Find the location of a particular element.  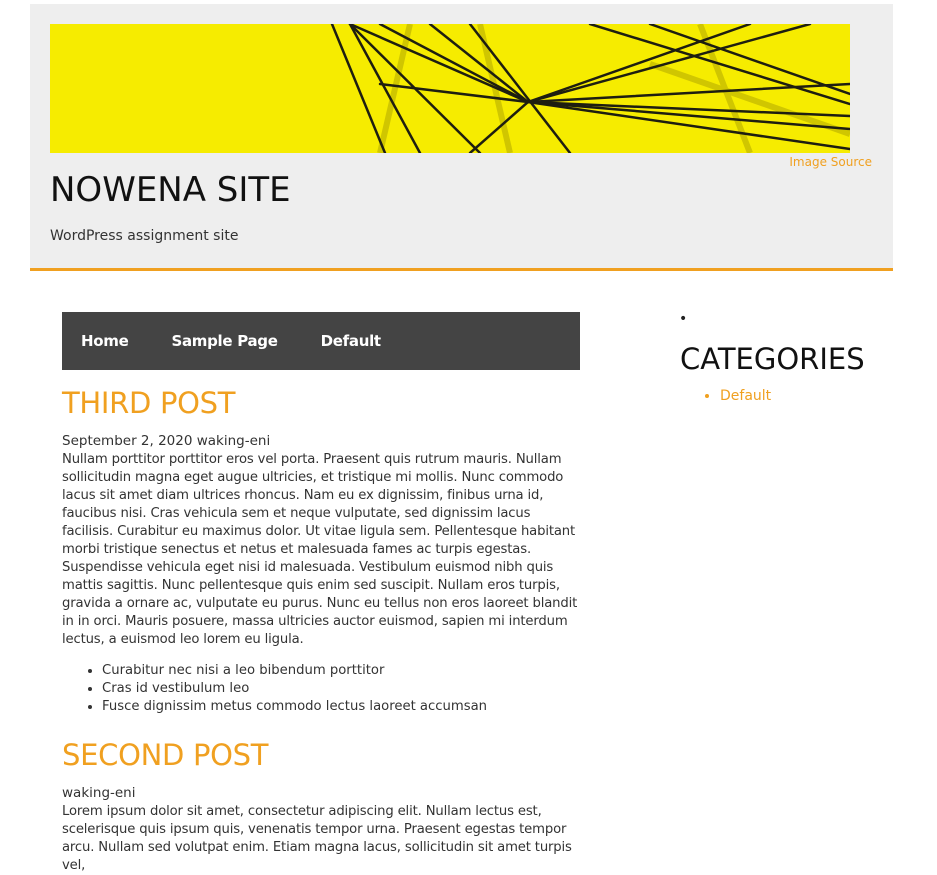

main-navigation: Home Sample Page Default is located at coordinates (321, 341).